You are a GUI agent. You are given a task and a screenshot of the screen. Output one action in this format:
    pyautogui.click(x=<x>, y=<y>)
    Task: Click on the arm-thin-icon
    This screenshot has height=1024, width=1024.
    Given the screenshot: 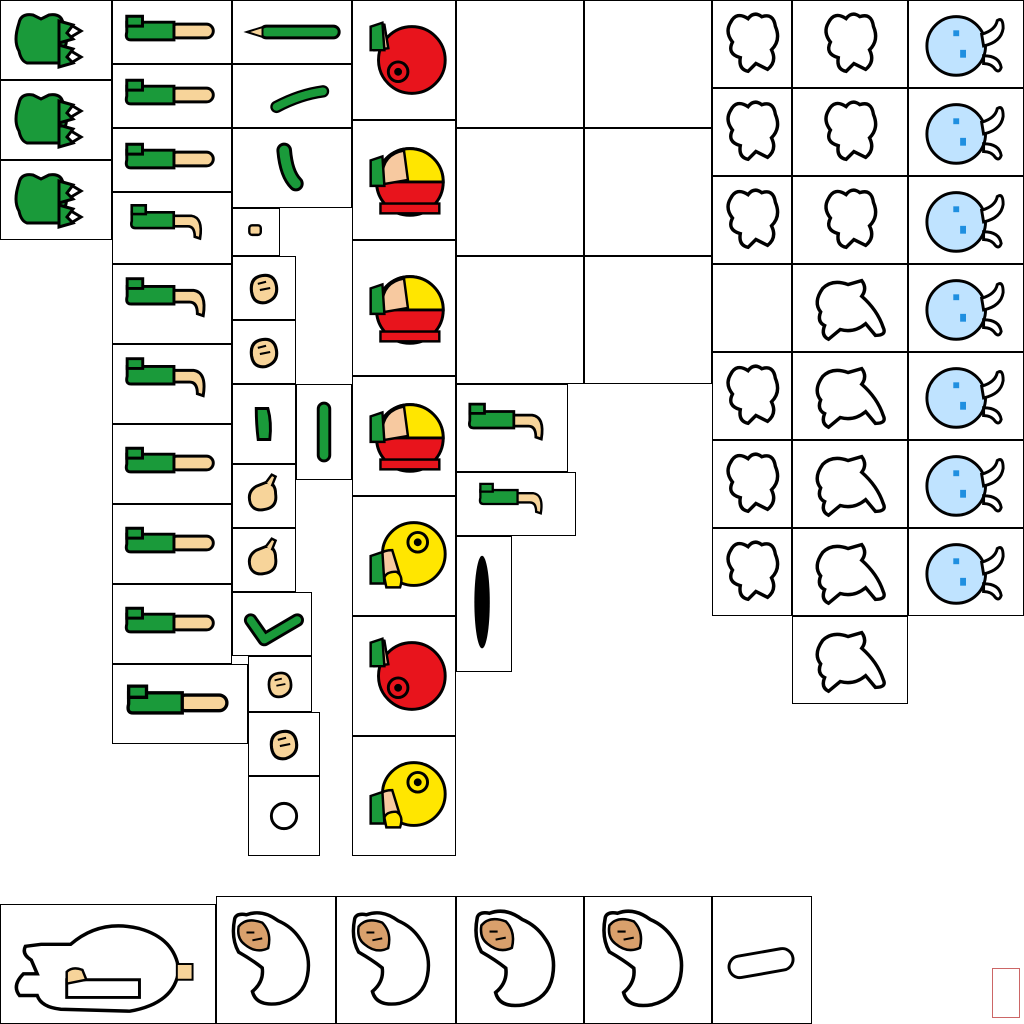 What is the action you would take?
    pyautogui.click(x=292, y=32)
    